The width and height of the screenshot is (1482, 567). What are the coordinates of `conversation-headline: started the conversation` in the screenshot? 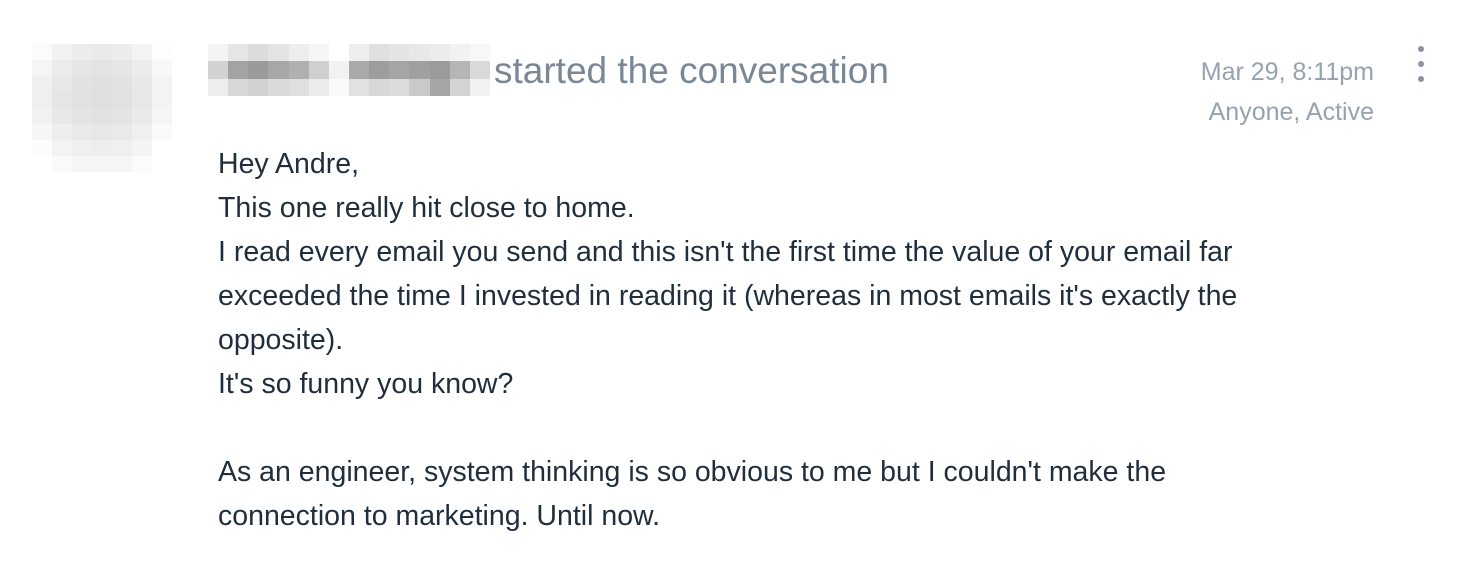 It's located at (691, 70).